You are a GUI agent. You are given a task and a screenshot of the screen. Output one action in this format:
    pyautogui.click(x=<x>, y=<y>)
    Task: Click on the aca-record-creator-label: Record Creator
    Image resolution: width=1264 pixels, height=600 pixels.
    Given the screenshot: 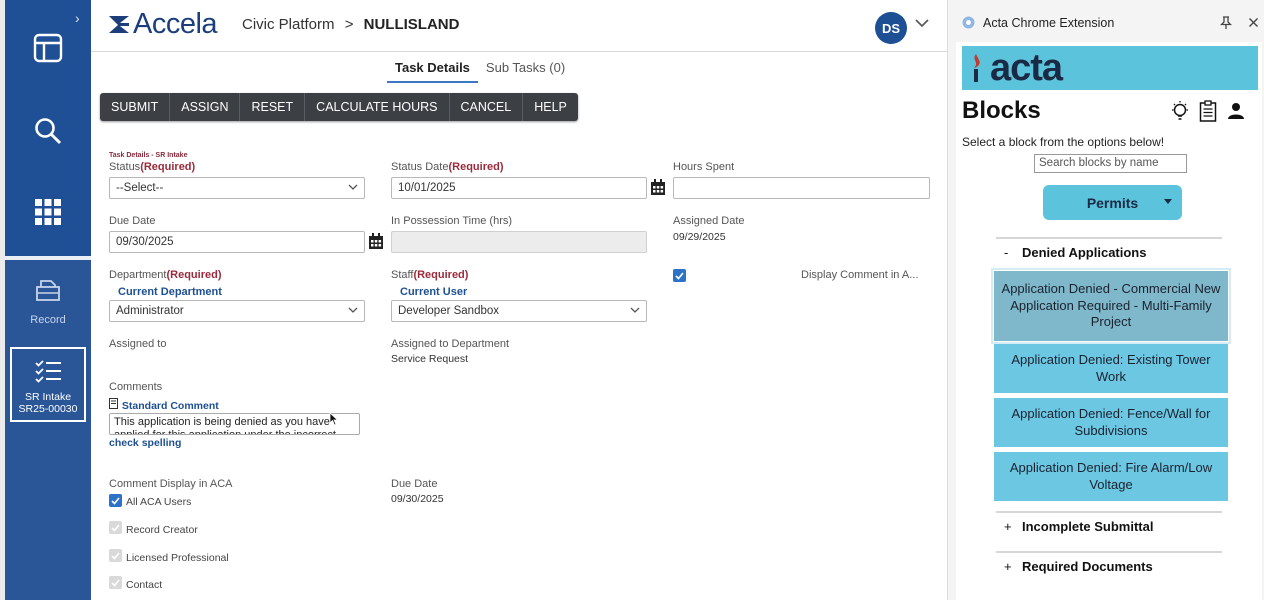 What is the action you would take?
    pyautogui.click(x=162, y=530)
    